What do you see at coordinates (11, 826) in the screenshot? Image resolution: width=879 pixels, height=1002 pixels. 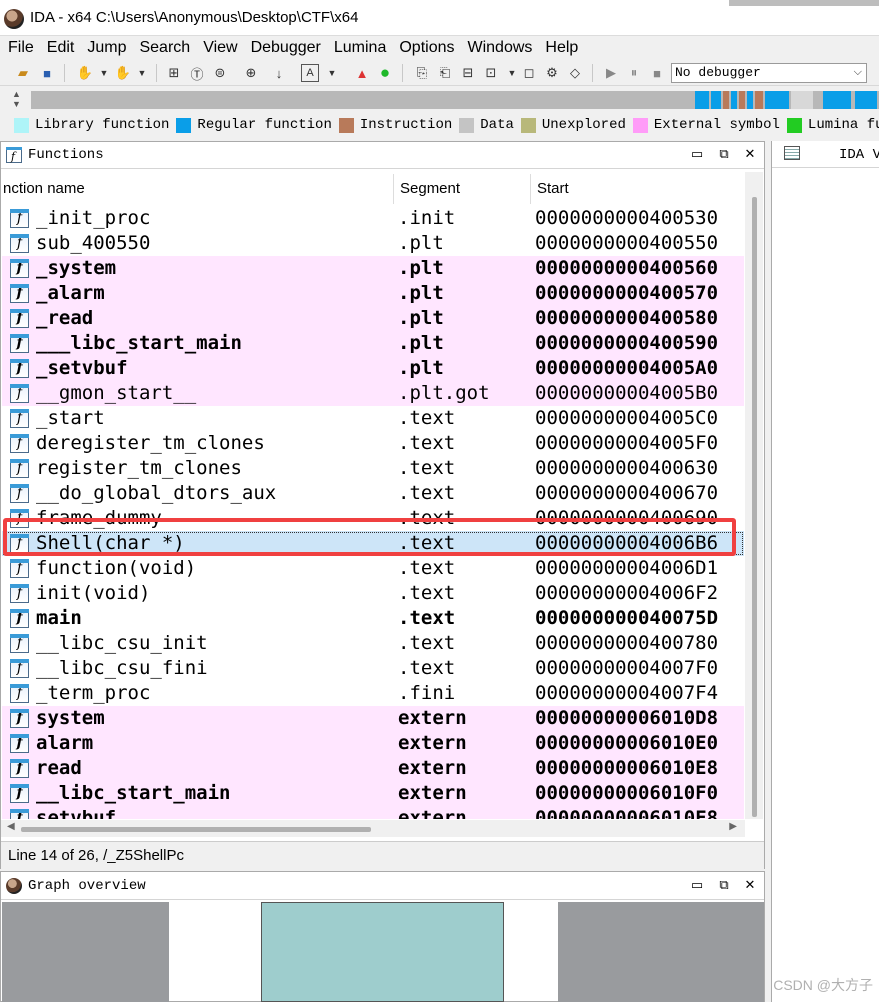 I see `scroll-left-icon: ◀` at bounding box center [11, 826].